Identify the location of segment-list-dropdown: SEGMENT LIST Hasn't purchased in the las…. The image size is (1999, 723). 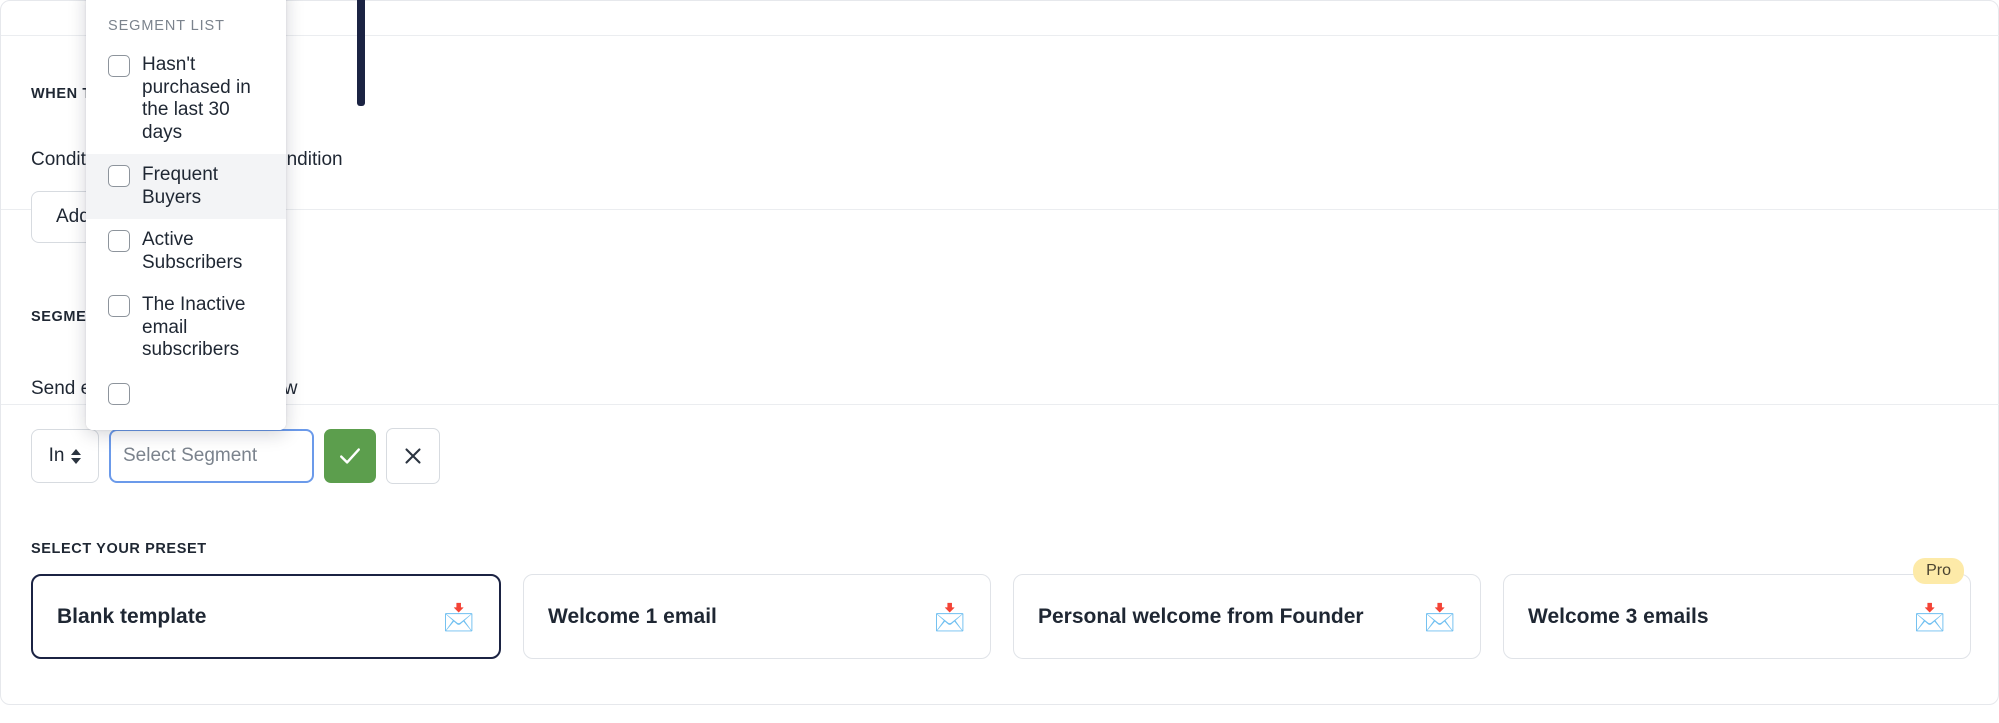
(186, 215).